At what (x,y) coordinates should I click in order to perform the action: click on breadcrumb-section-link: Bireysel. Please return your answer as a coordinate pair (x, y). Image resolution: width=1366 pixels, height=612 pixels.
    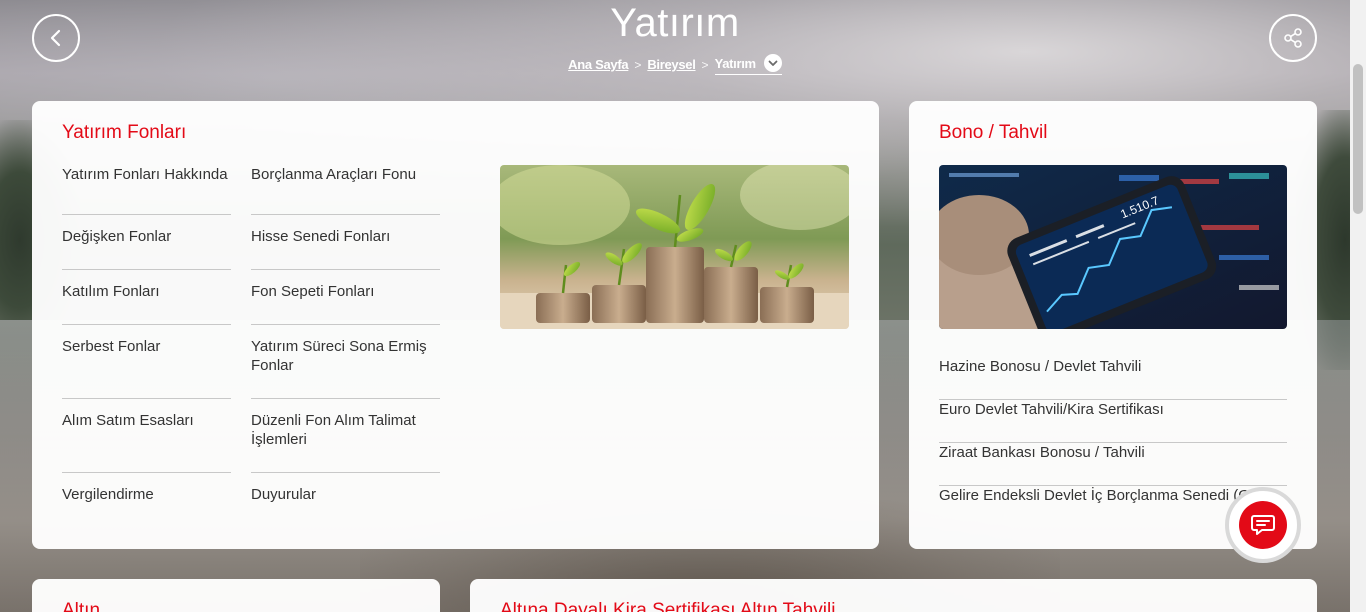
    Looking at the image, I should click on (671, 64).